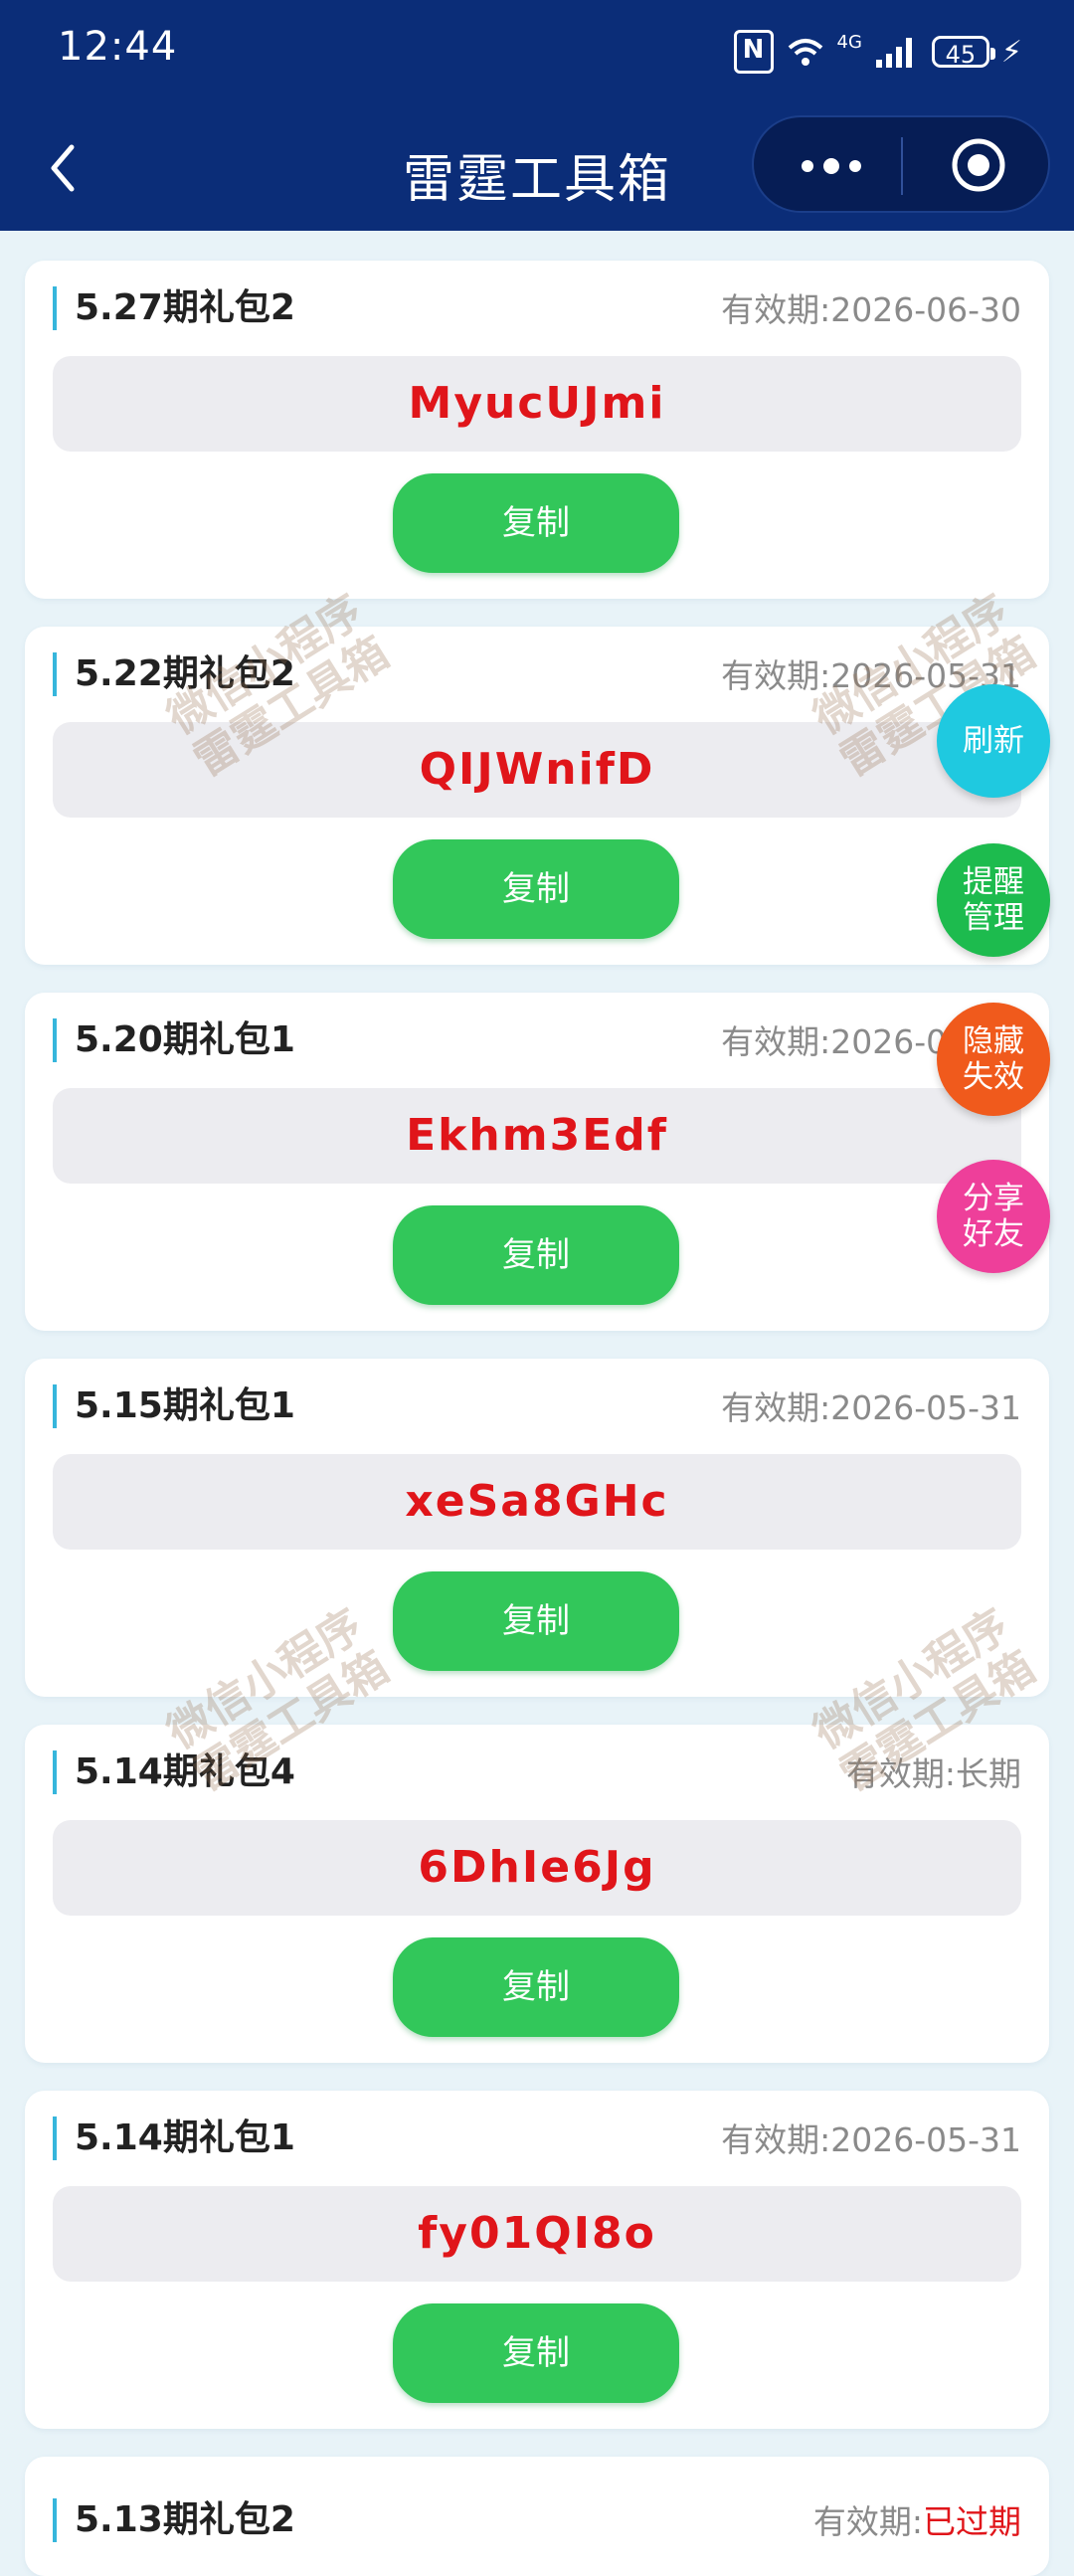 The height and width of the screenshot is (2576, 1074). What do you see at coordinates (537, 51) in the screenshot?
I see `status-bar: 12:44 N 4G 45 ⚡` at bounding box center [537, 51].